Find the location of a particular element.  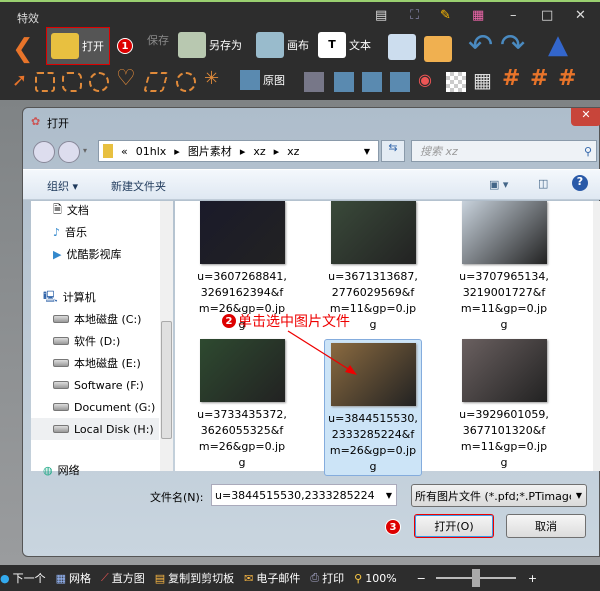

breadcrumb-item: 图片素材 is located at coordinates (210, 151).